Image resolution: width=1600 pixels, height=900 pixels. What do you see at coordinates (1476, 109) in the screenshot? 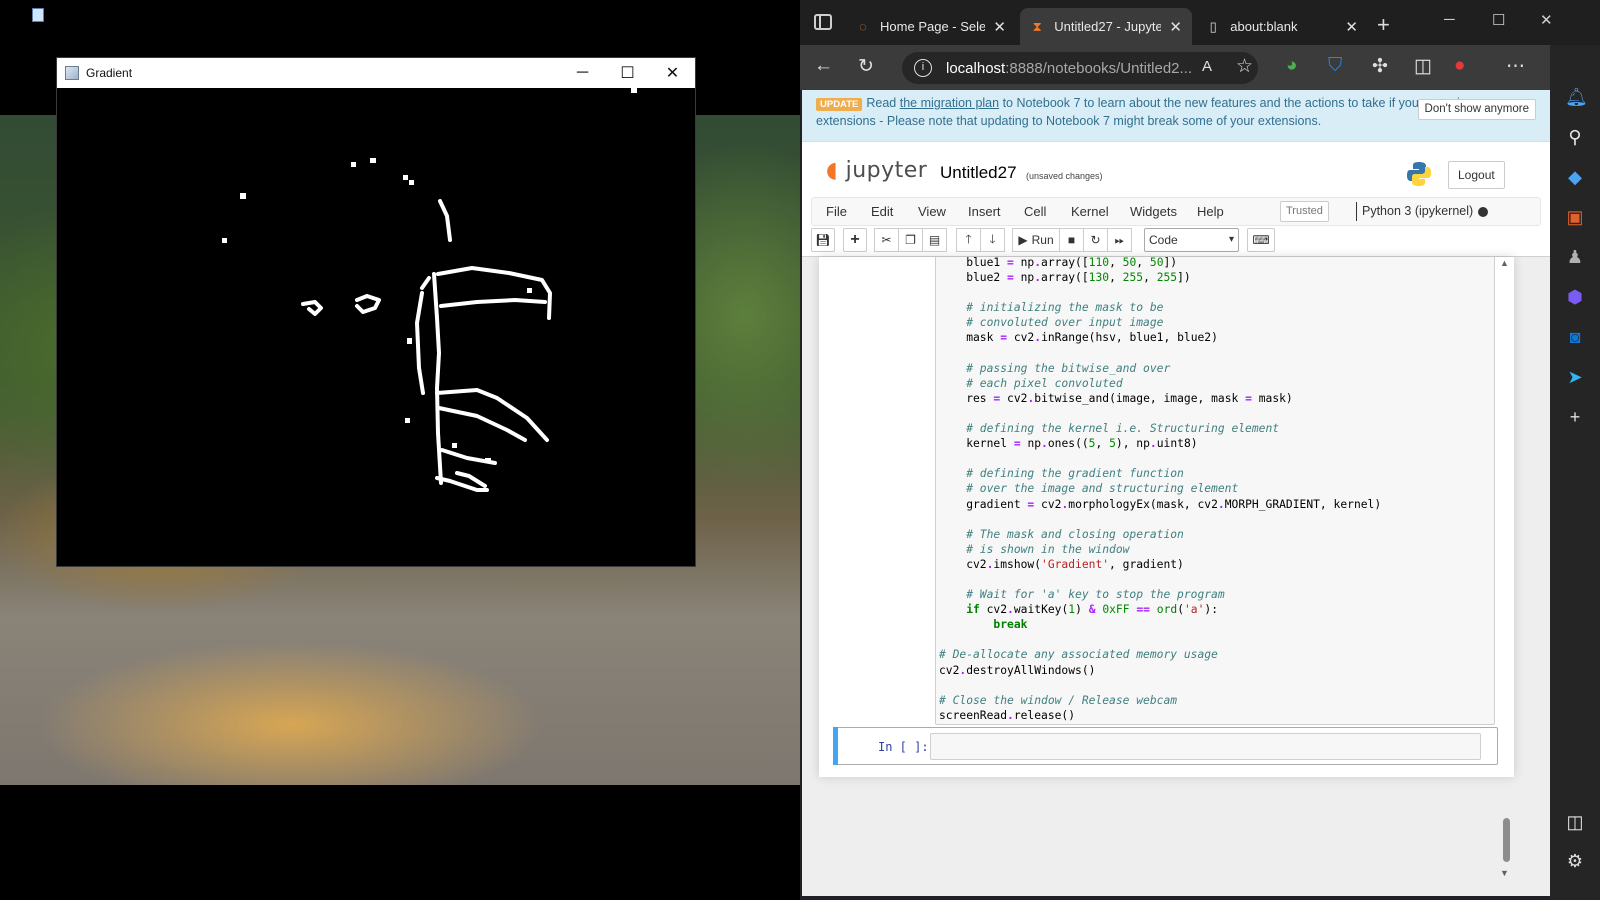
I see `dont-show-anymore-button: Don't show anymore` at bounding box center [1476, 109].